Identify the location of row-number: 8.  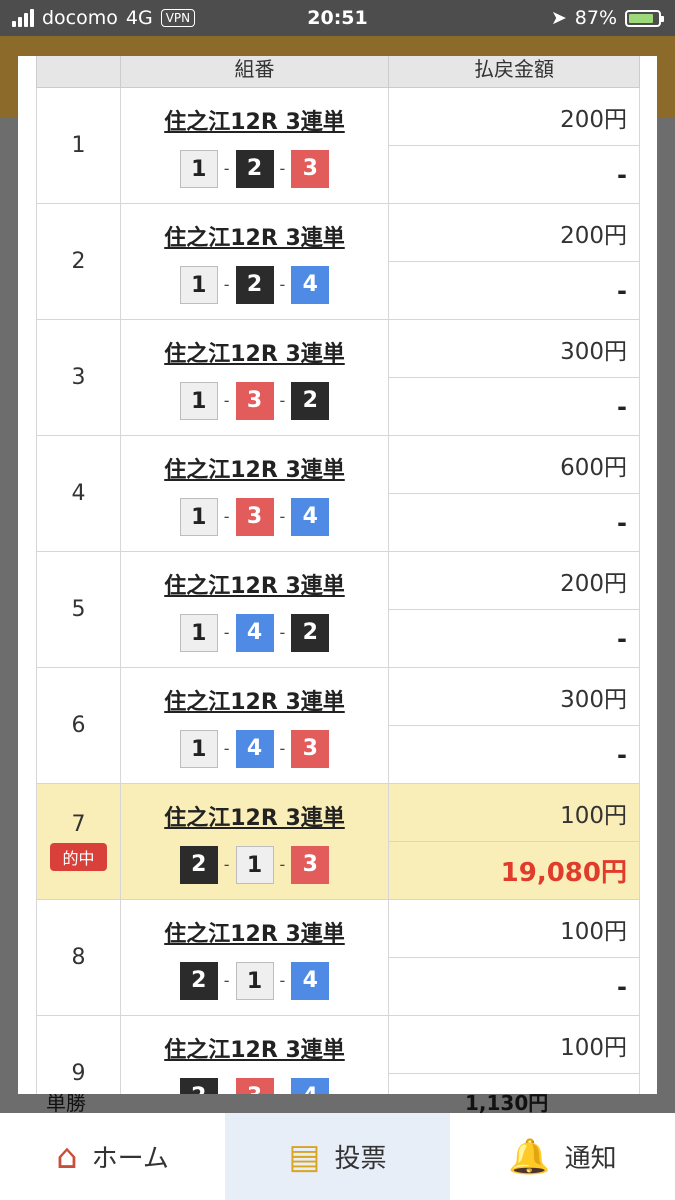
(78, 957).